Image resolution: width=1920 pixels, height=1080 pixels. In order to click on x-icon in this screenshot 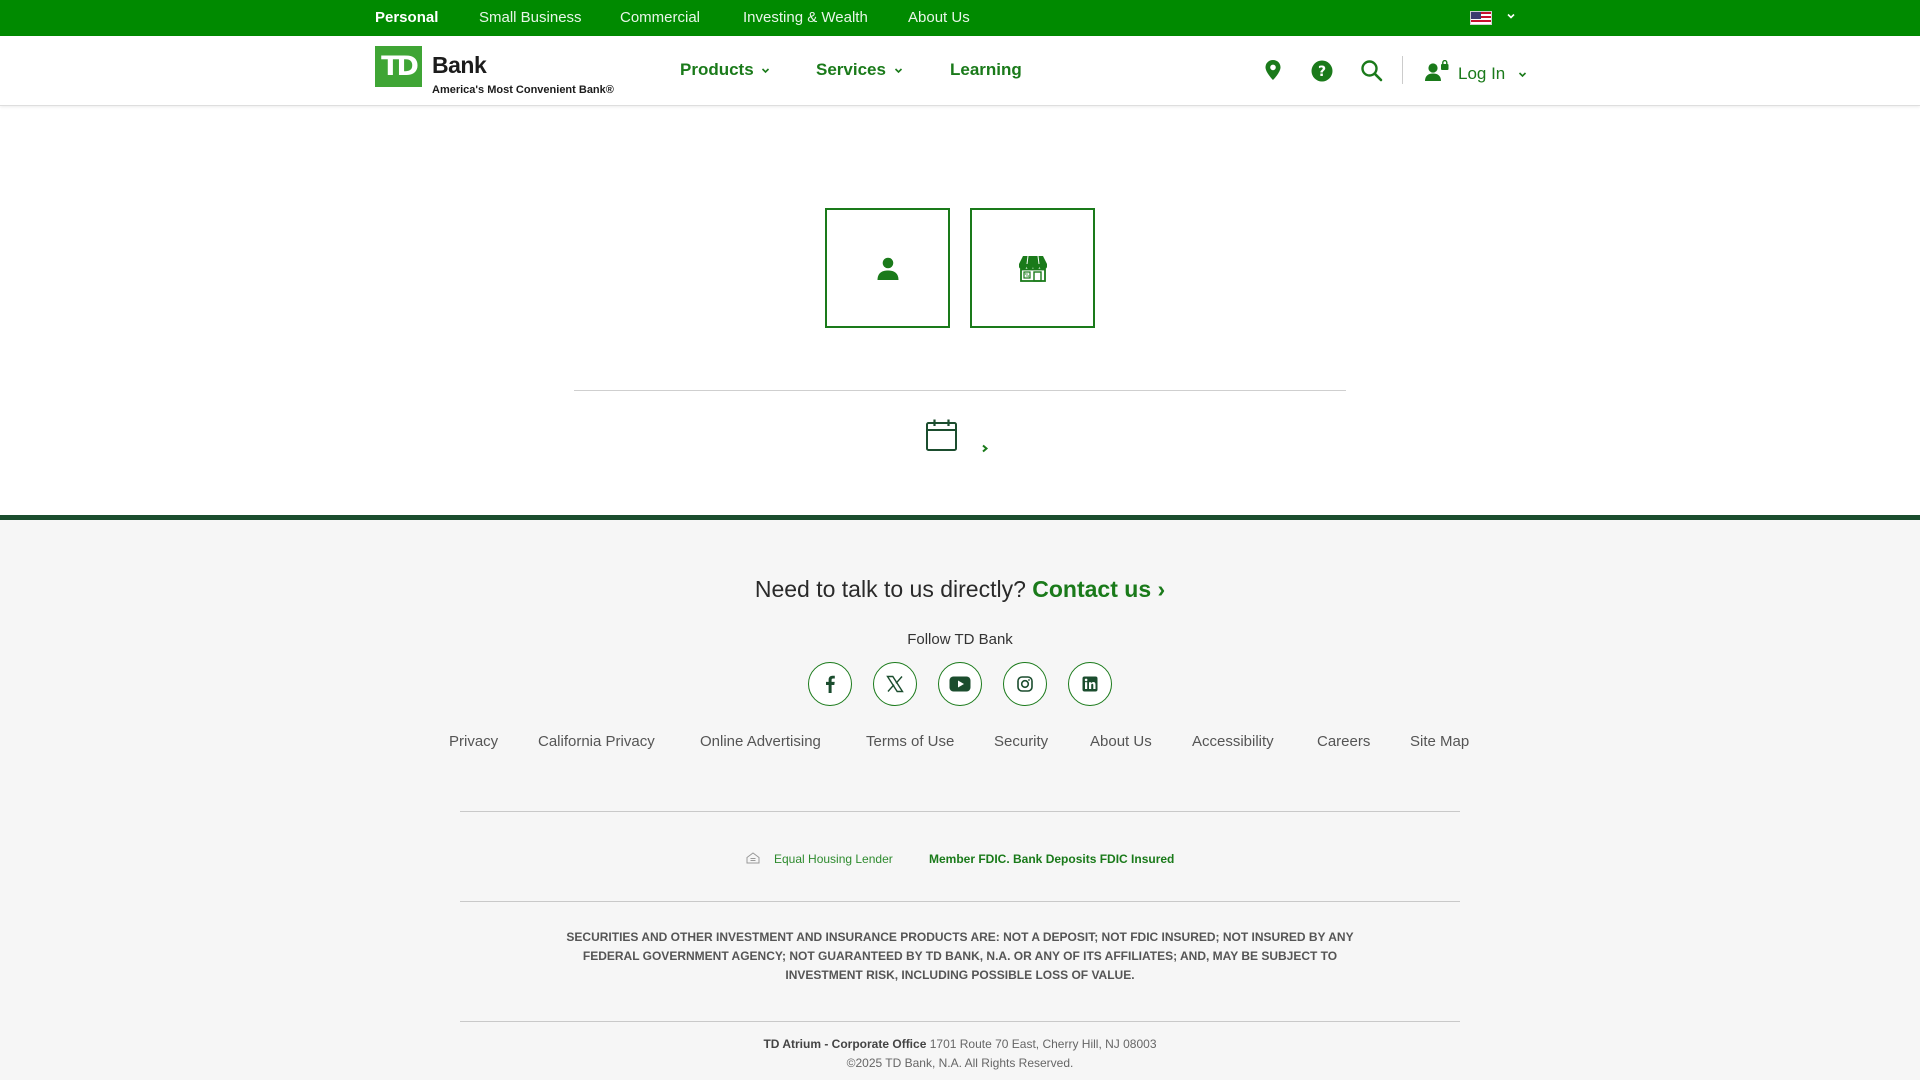, I will do `click(895, 684)`.